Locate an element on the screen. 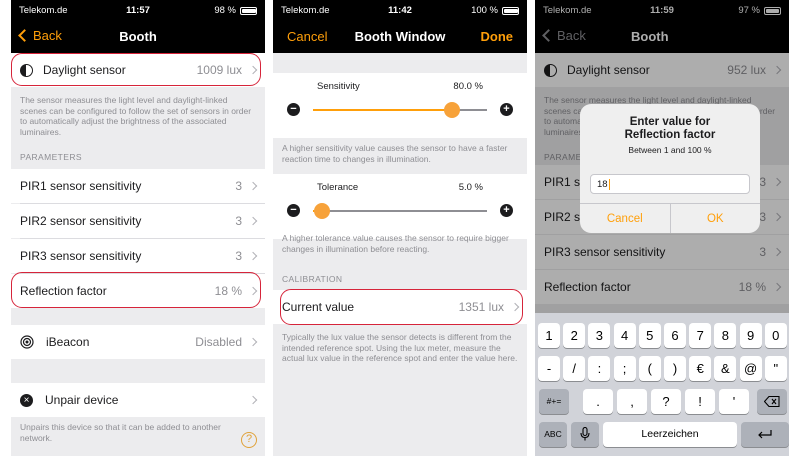 The height and width of the screenshot is (456, 794). tolerance-increase-button: + is located at coordinates (506, 210).